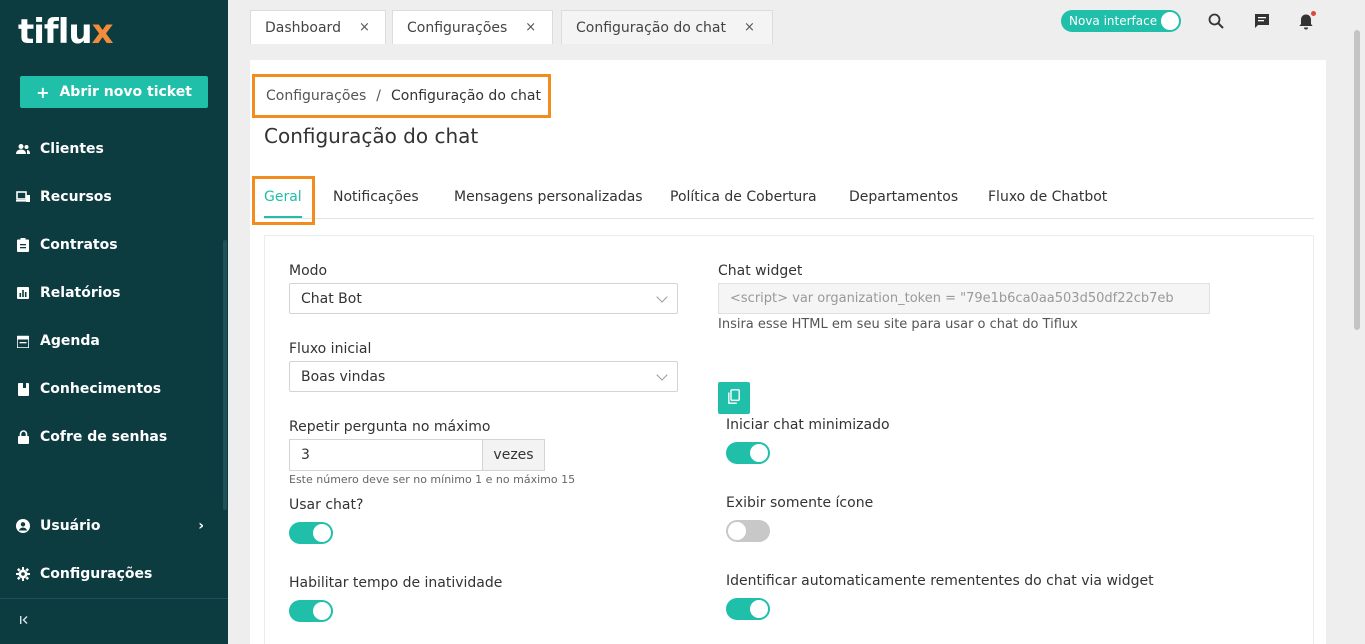 The height and width of the screenshot is (644, 1365). Describe the element at coordinates (483, 298) in the screenshot. I see `modo-select: Chat Bot` at that location.